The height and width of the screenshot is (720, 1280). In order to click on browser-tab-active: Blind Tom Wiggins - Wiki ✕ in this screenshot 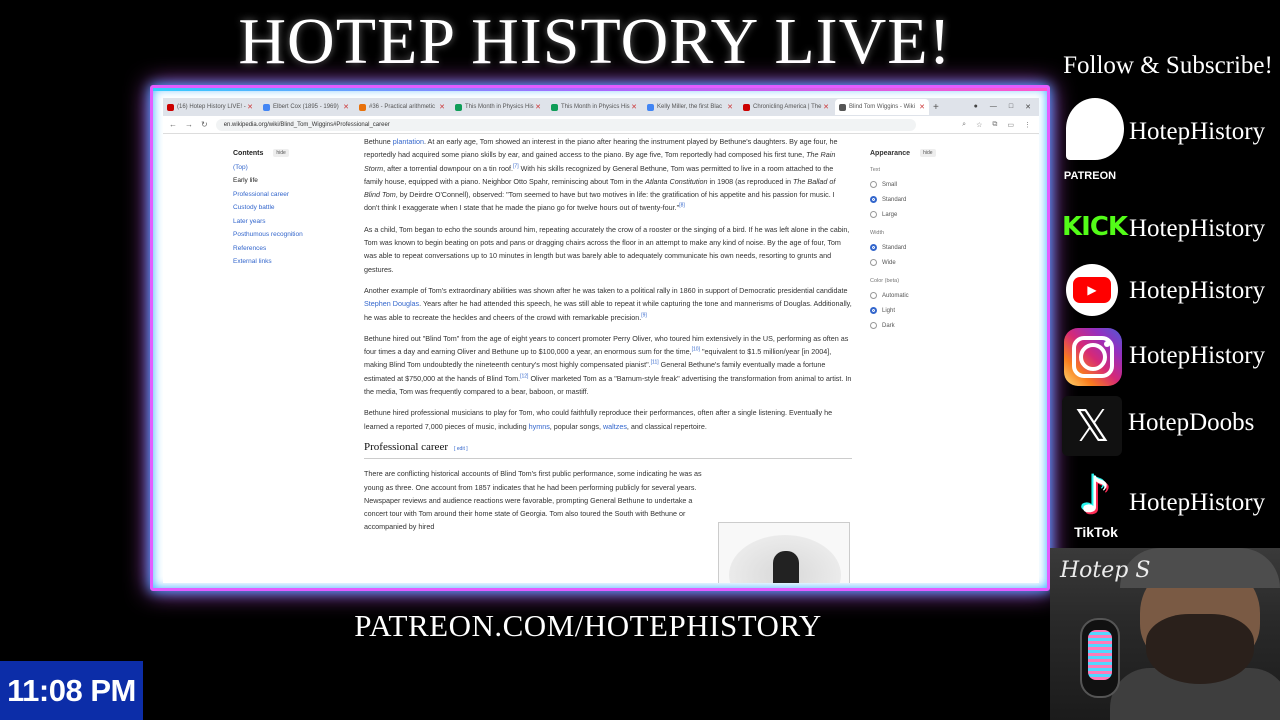, I will do `click(882, 107)`.